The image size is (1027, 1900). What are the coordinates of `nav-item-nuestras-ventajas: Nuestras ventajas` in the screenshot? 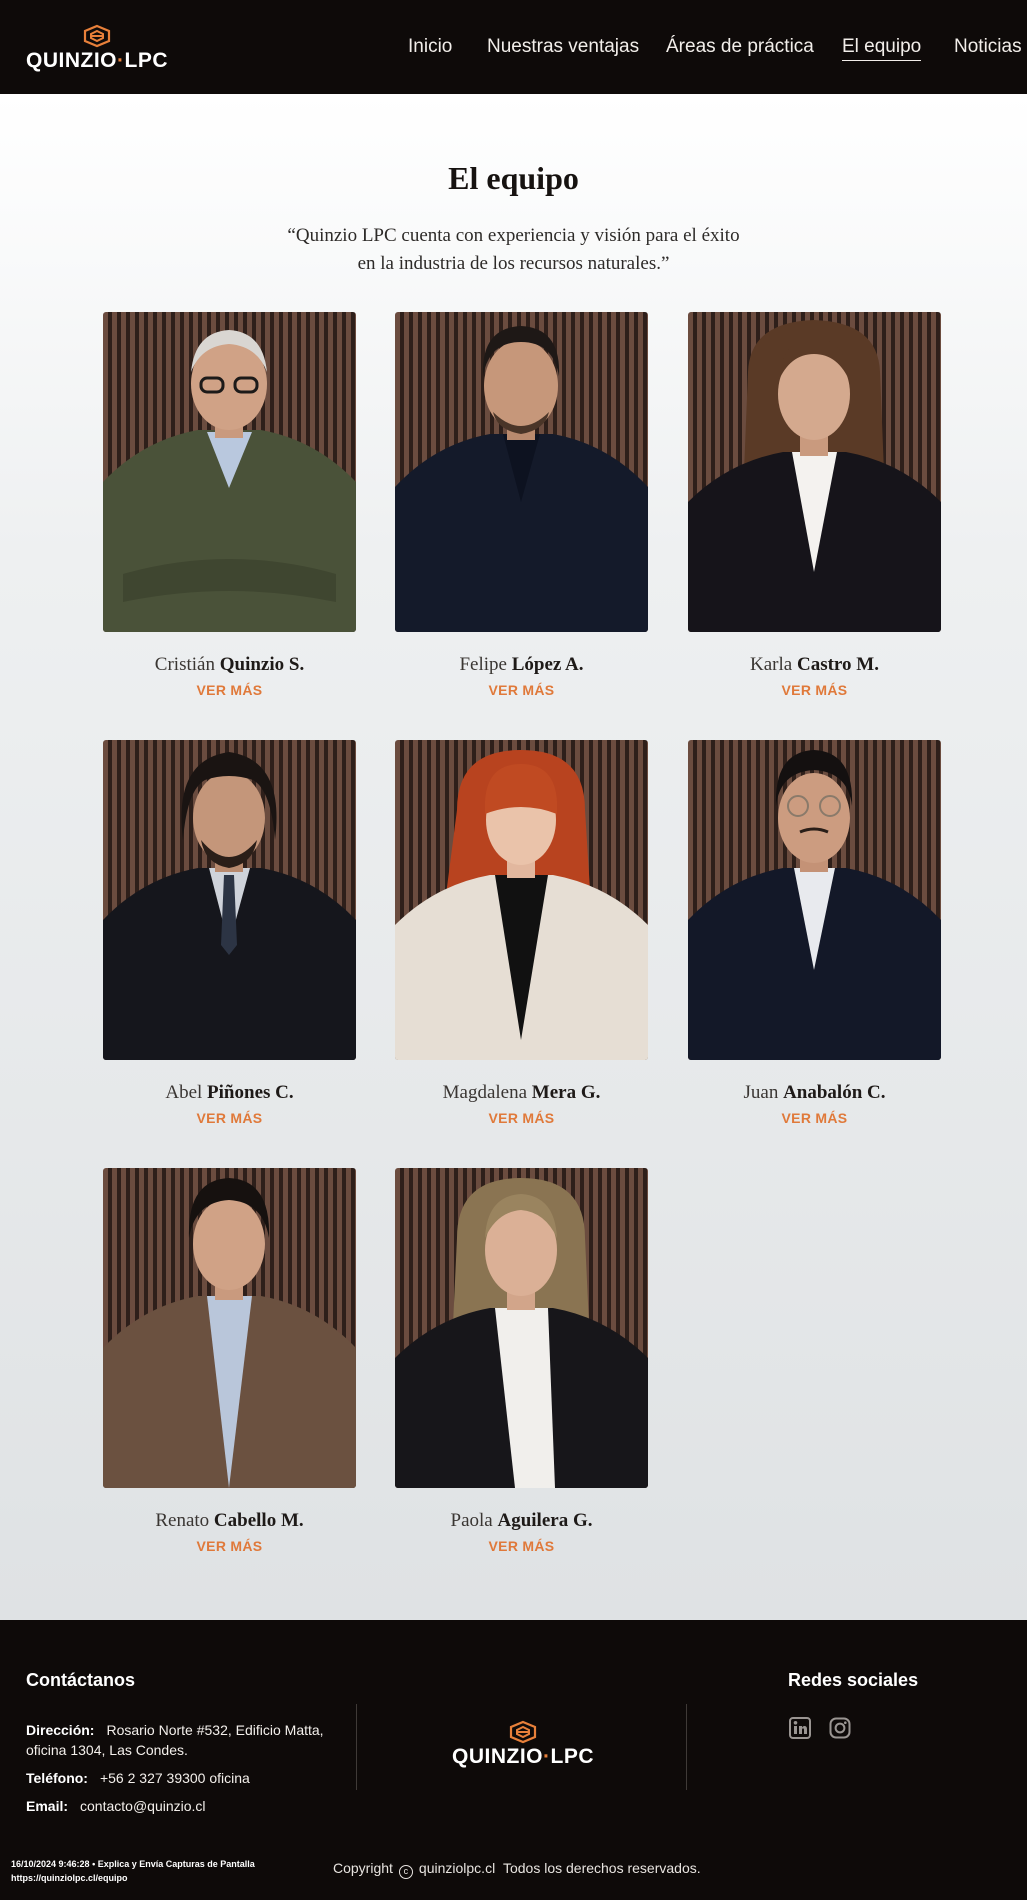 It's located at (563, 47).